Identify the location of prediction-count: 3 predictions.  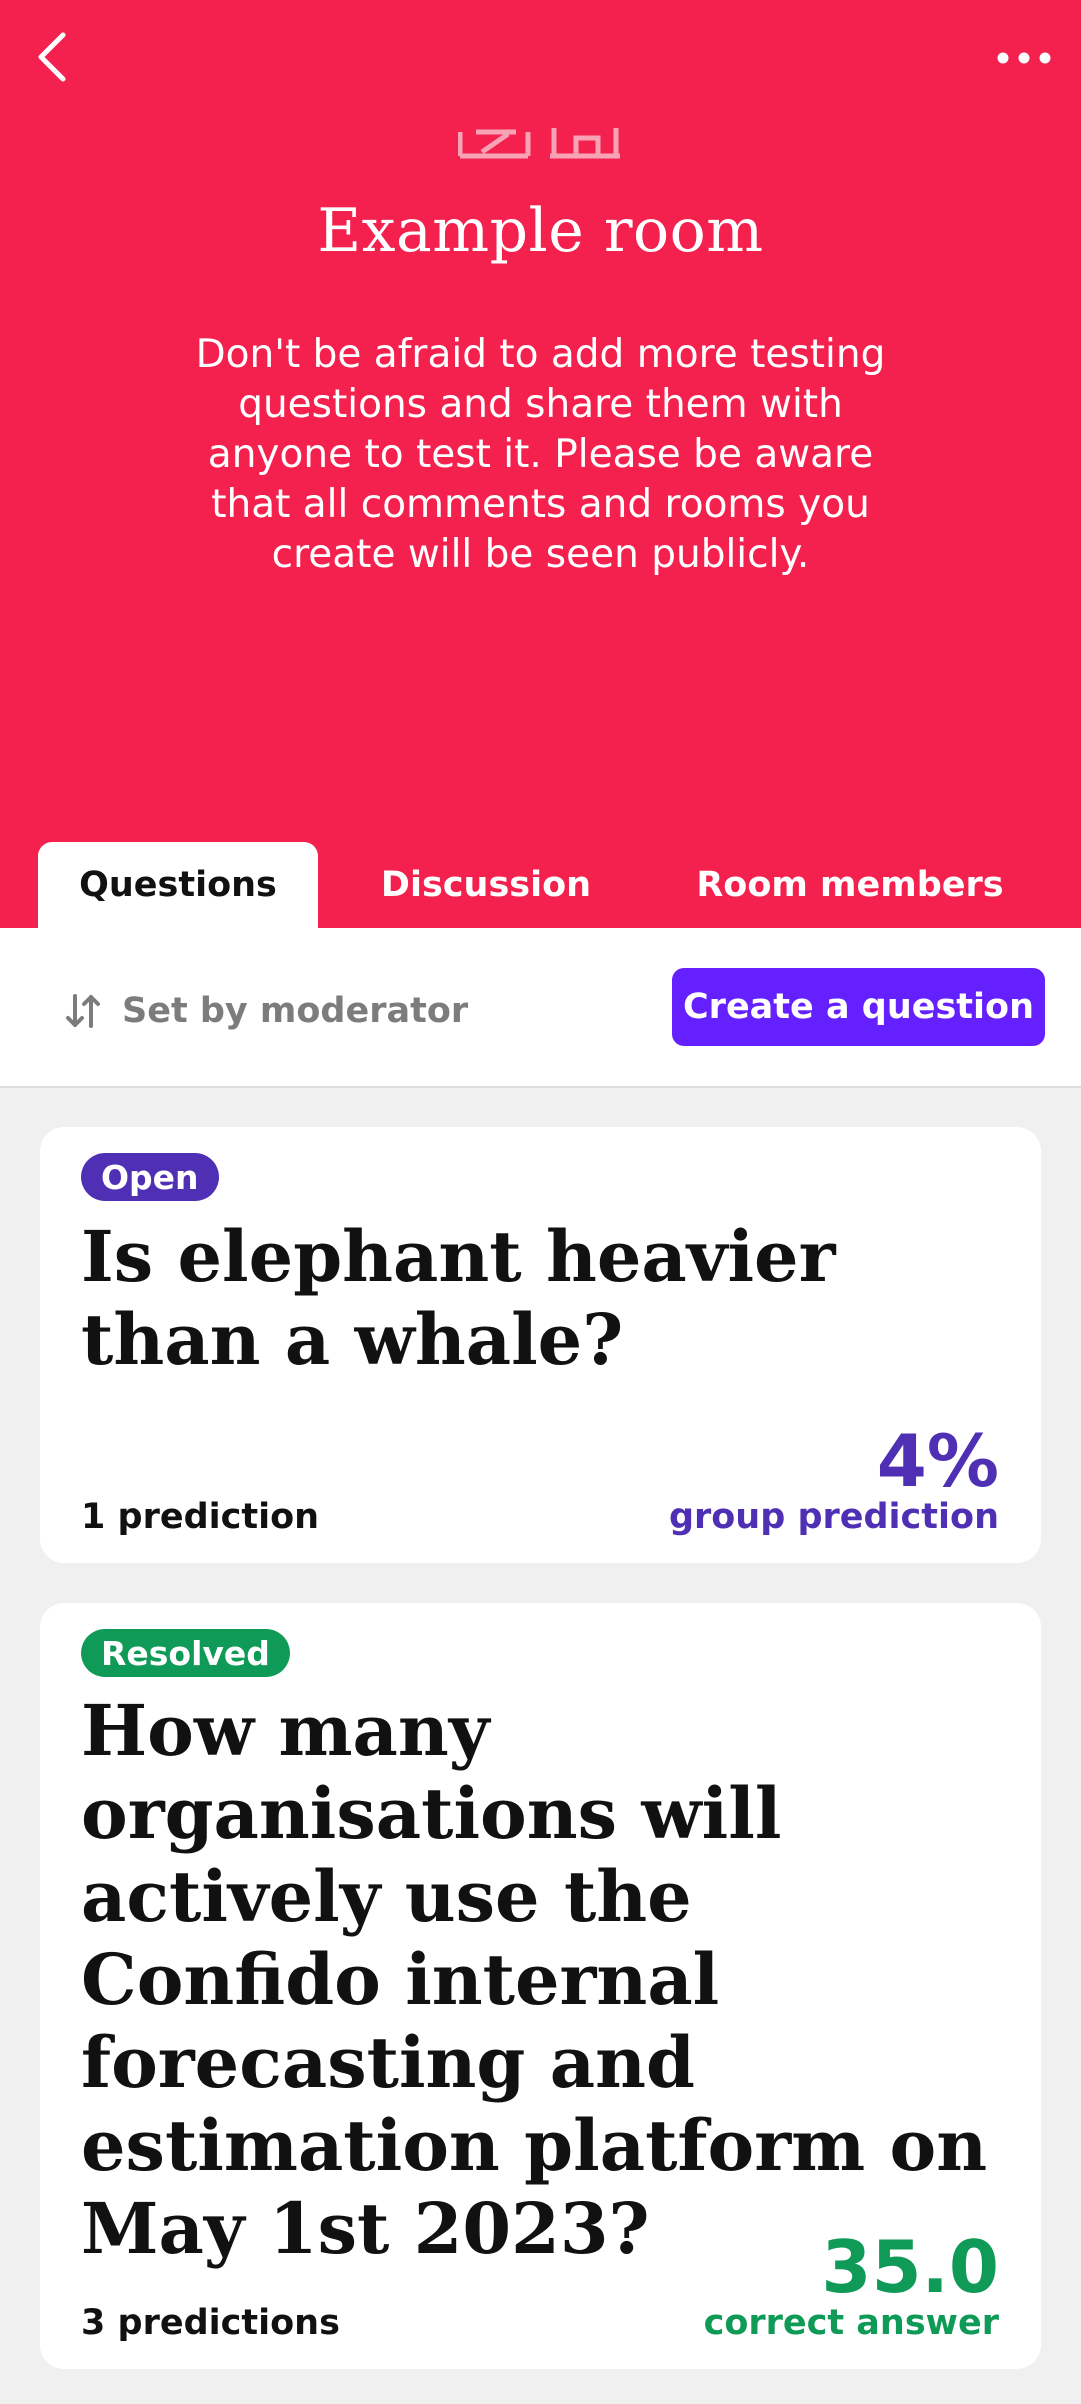
(210, 2323).